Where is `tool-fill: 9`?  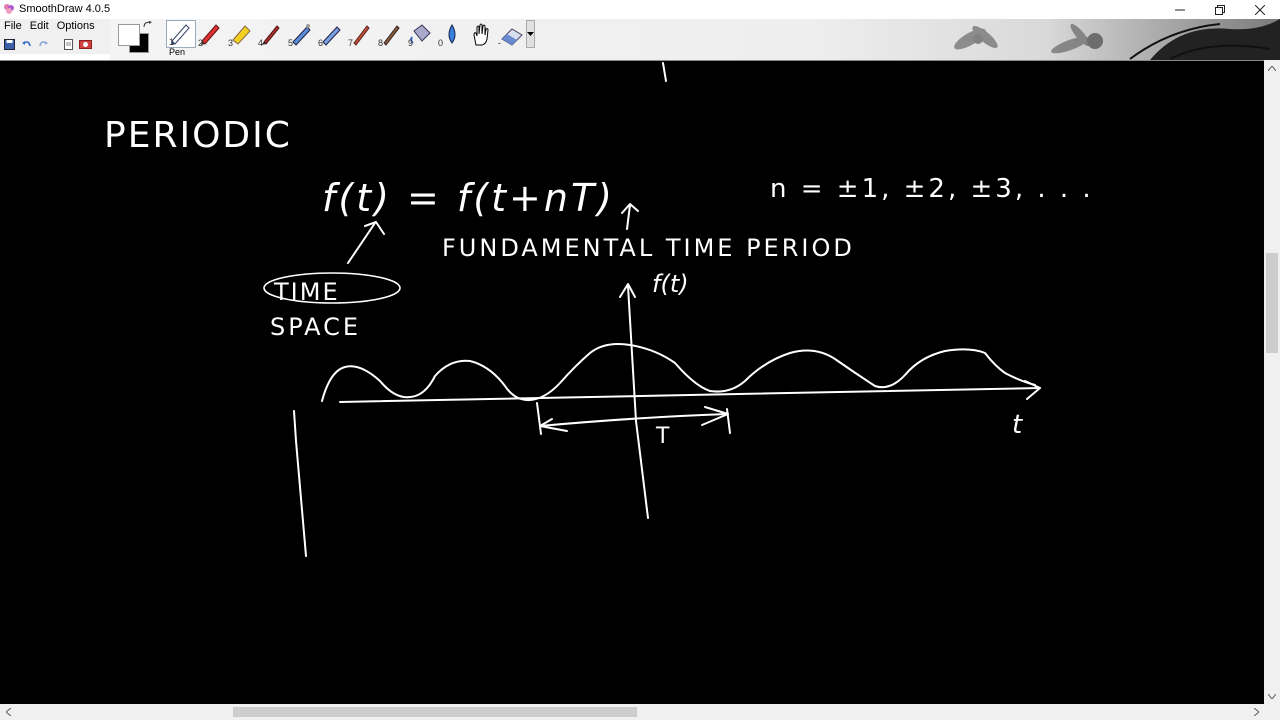 tool-fill: 9 is located at coordinates (421, 34).